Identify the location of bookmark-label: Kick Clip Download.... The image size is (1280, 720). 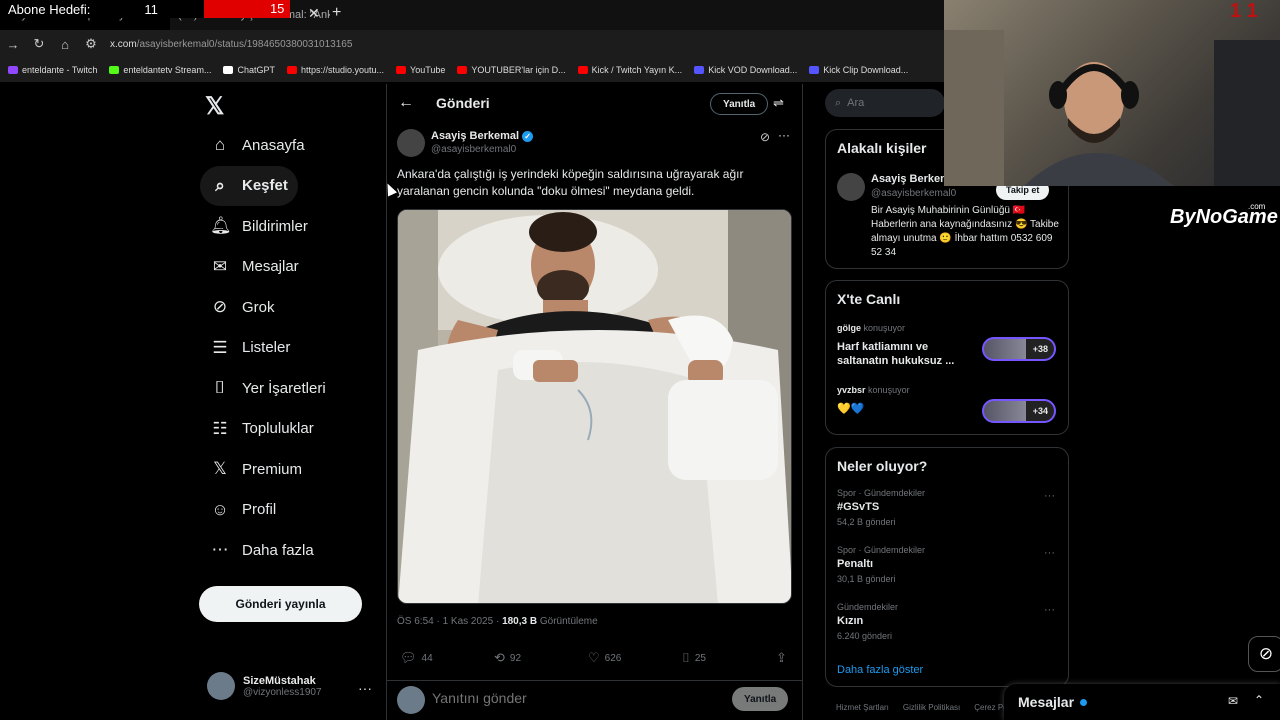
(866, 70).